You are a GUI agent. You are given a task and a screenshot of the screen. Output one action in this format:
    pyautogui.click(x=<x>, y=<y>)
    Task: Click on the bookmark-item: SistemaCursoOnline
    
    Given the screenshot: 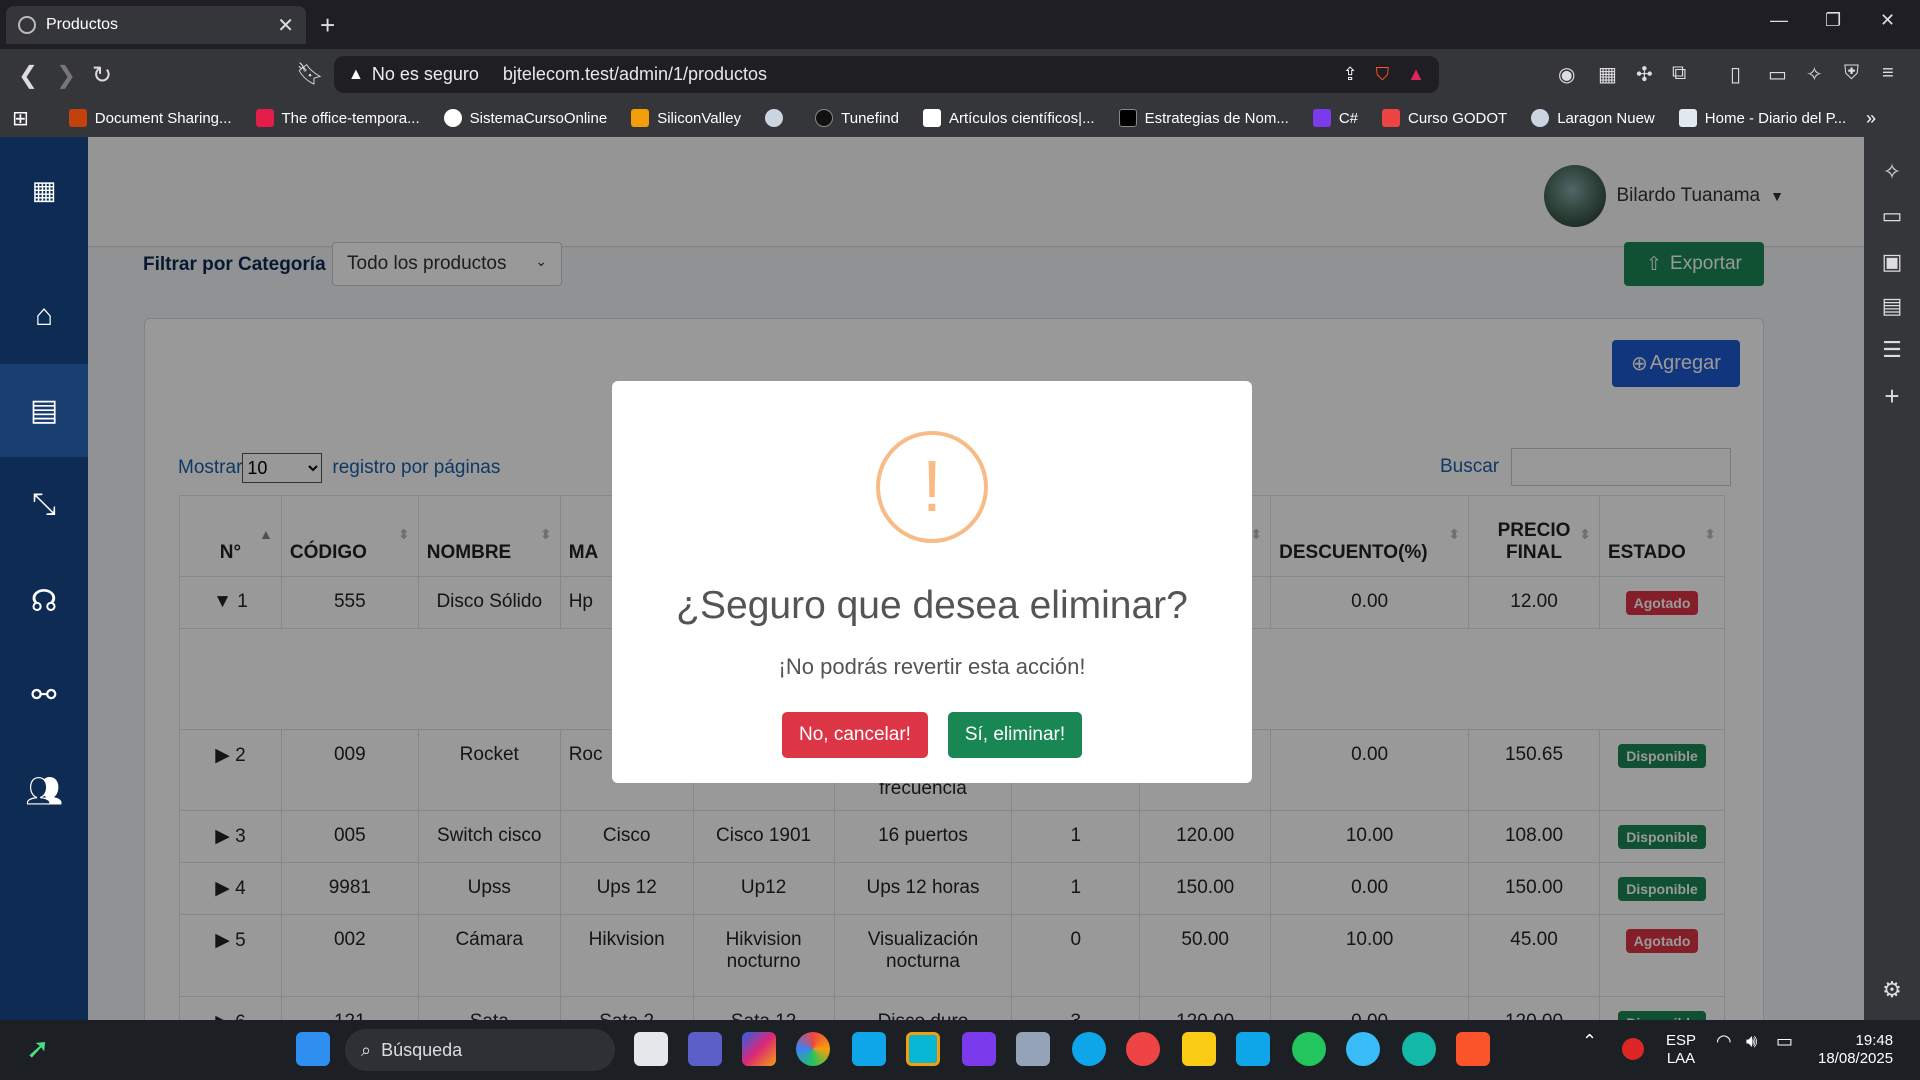 What is the action you would take?
    pyautogui.click(x=525, y=118)
    